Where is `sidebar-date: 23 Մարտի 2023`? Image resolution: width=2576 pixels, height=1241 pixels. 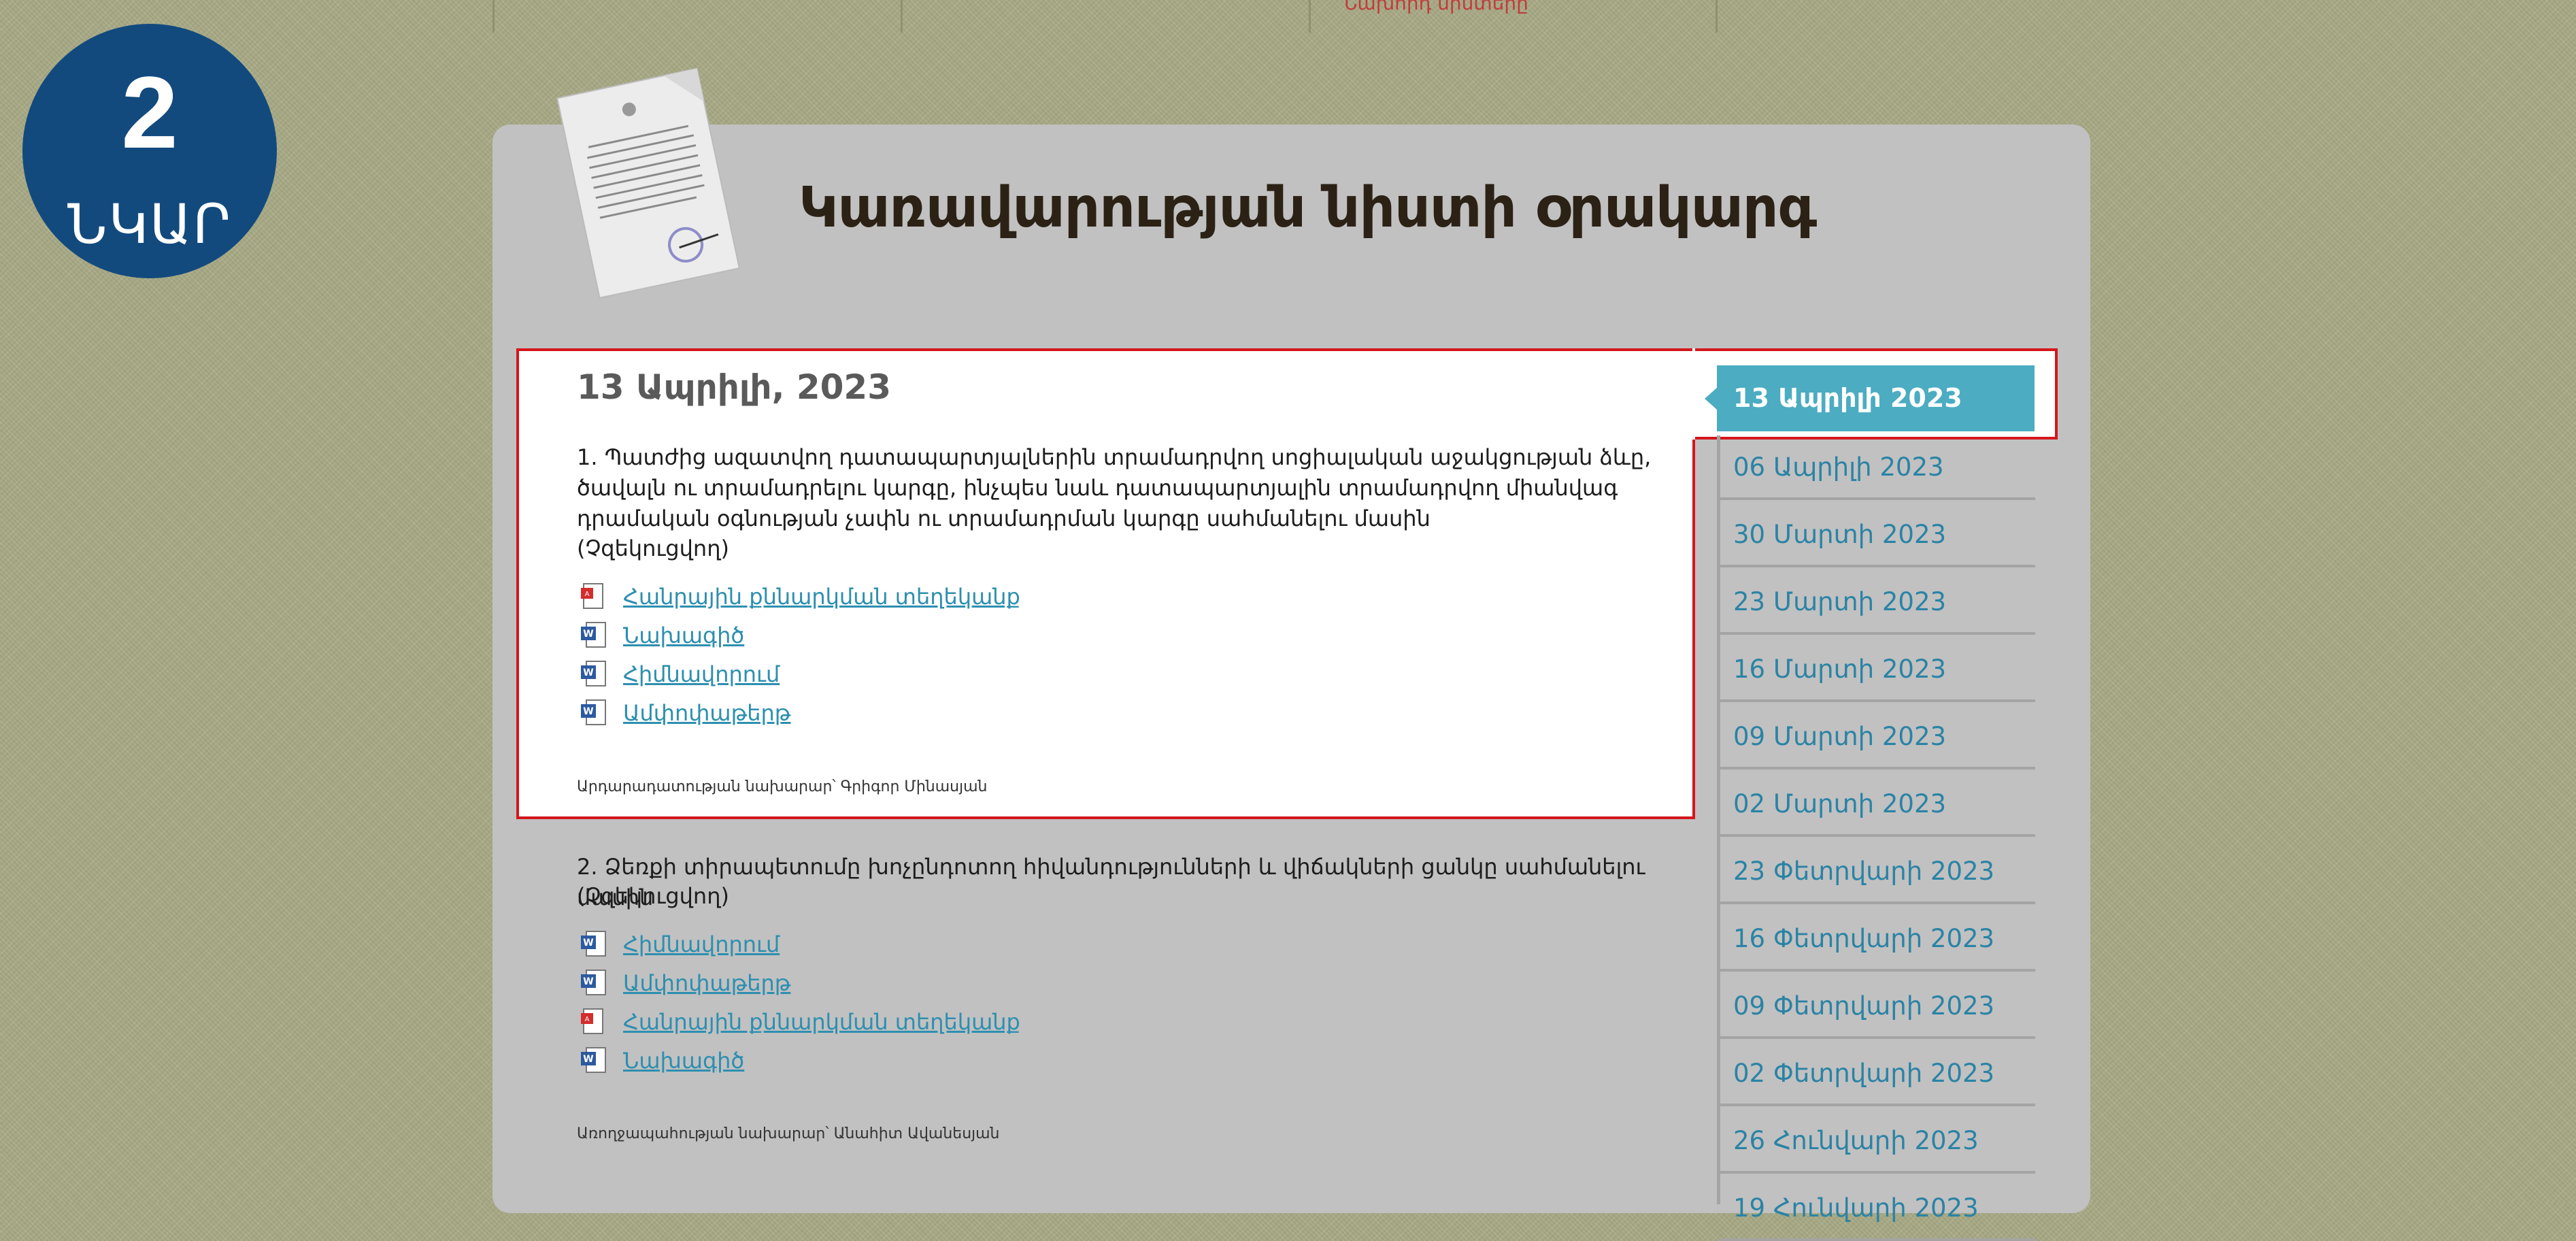 sidebar-date: 23 Մարտի 2023 is located at coordinates (1877, 602).